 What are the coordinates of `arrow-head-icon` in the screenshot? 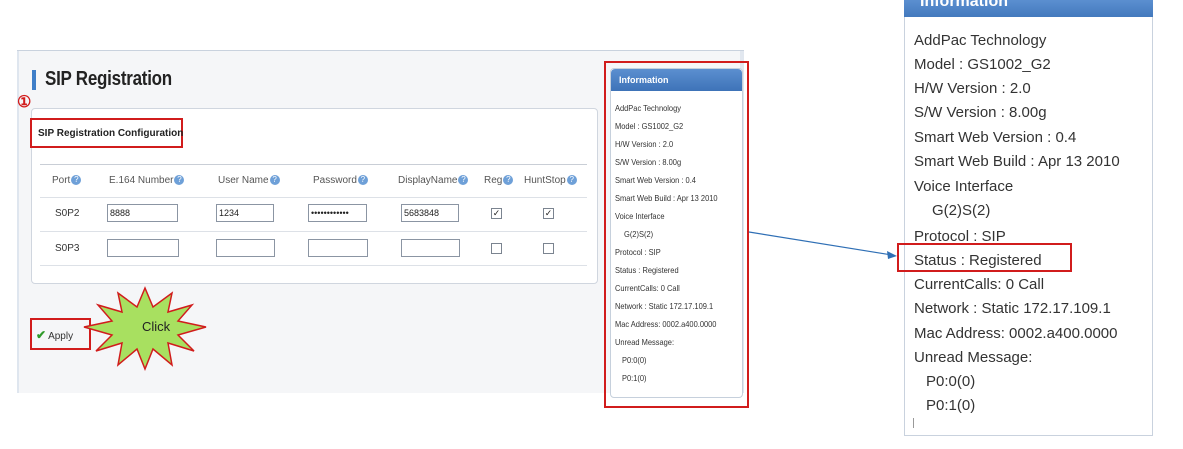 It's located at (892, 255).